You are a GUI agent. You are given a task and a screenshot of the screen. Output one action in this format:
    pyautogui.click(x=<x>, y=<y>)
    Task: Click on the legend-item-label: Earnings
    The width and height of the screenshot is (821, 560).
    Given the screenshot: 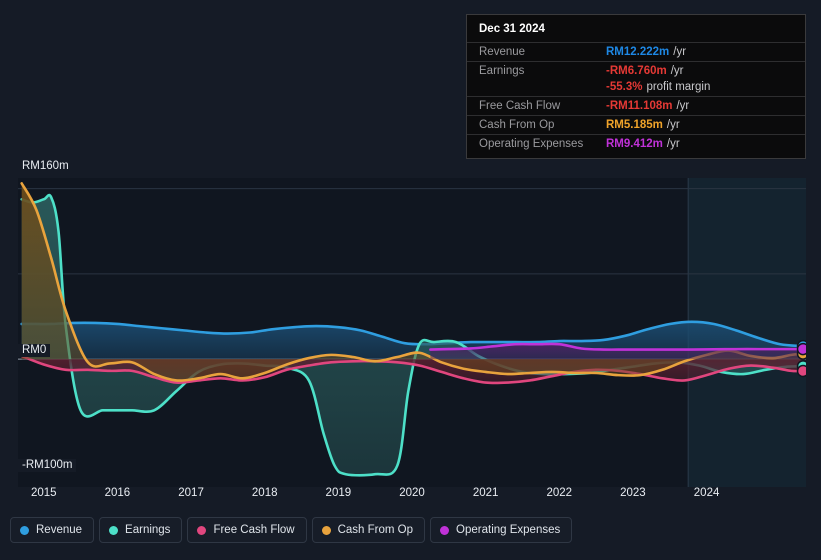 What is the action you would take?
    pyautogui.click(x=148, y=530)
    